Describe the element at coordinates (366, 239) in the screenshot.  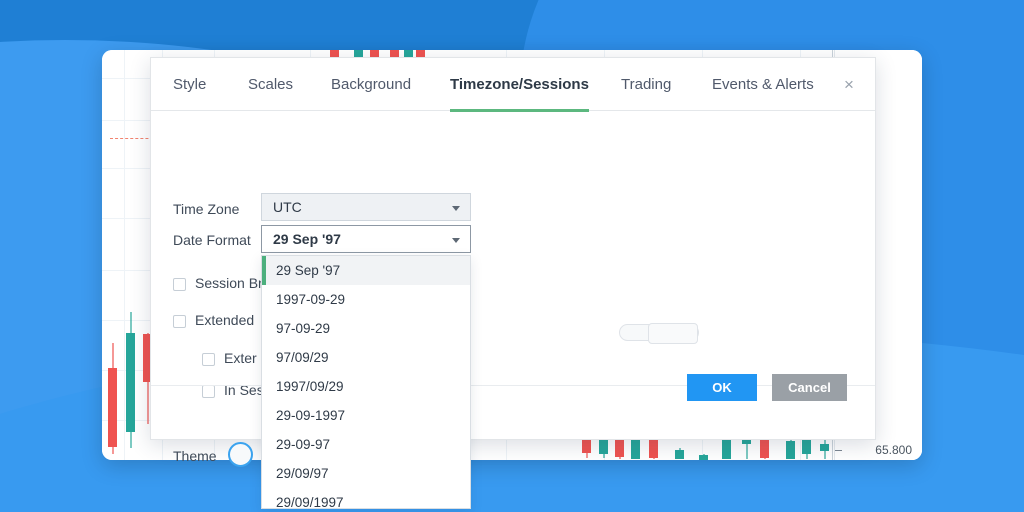
I see `date-format-select: 29 Sep '97` at that location.